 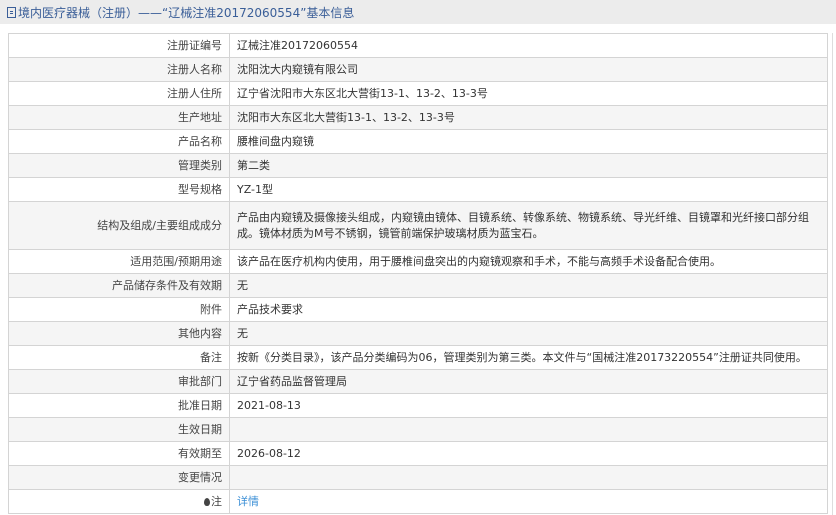 I want to click on table-row: 注册人住所 辽宁省沈阳市大东区北大营街13-1、13-2、13-3号, so click(x=418, y=93).